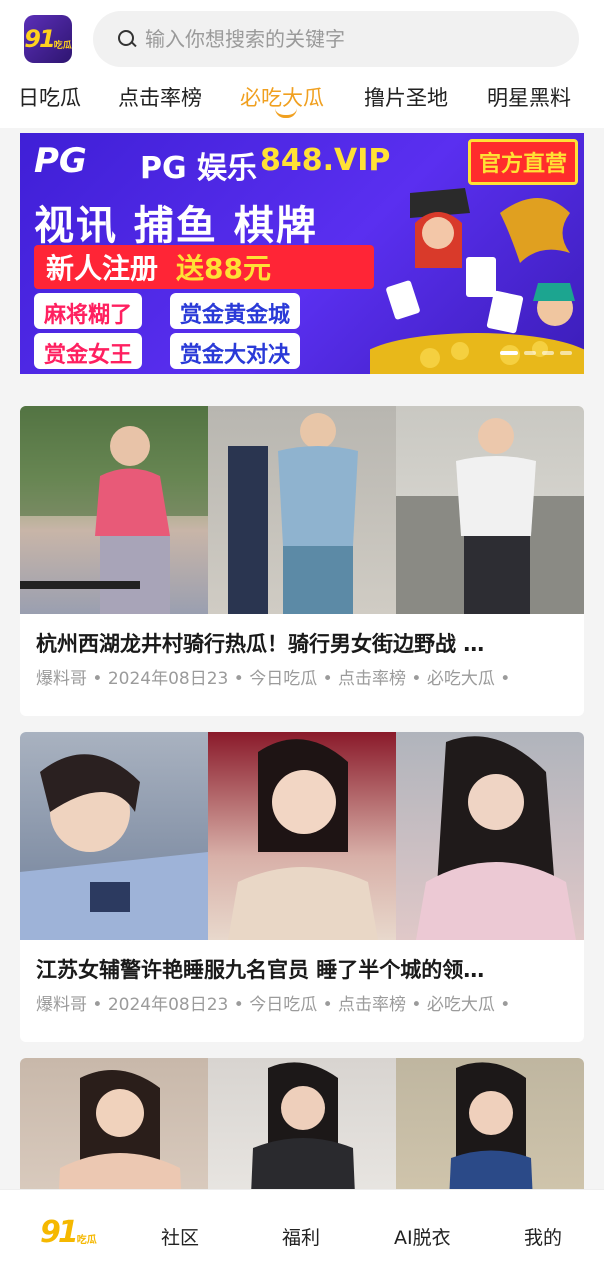 The width and height of the screenshot is (604, 1279). I want to click on logo-number: 91, so click(39, 39).